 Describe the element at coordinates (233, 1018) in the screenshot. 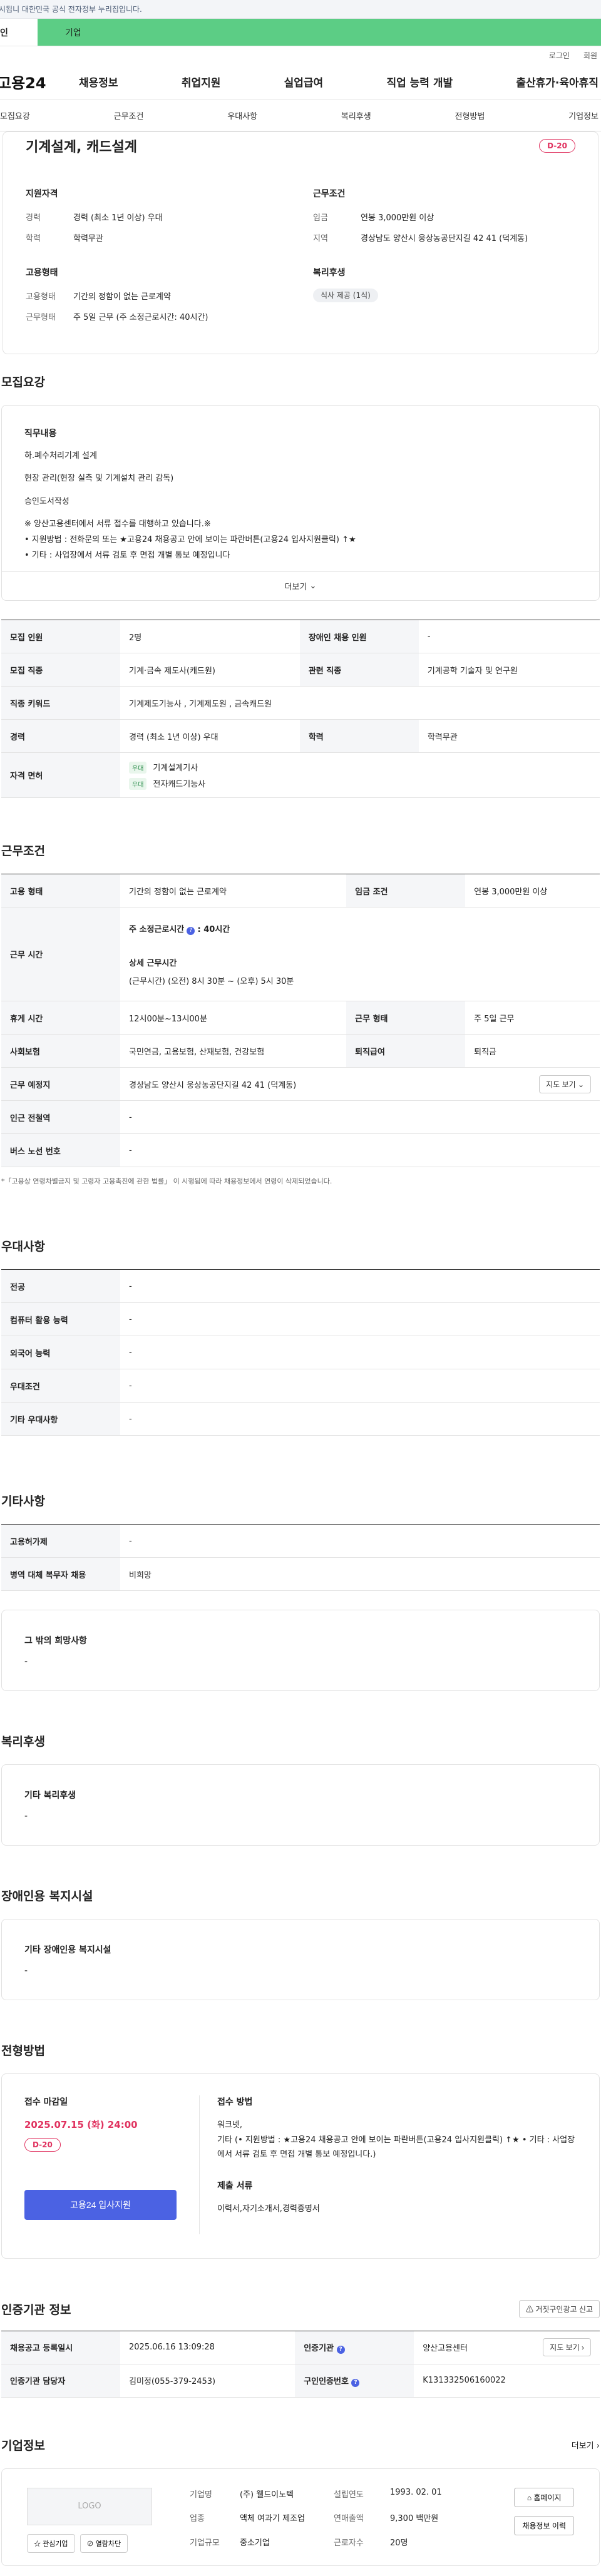

I see `cell-value: 12시00분~13시00분` at that location.